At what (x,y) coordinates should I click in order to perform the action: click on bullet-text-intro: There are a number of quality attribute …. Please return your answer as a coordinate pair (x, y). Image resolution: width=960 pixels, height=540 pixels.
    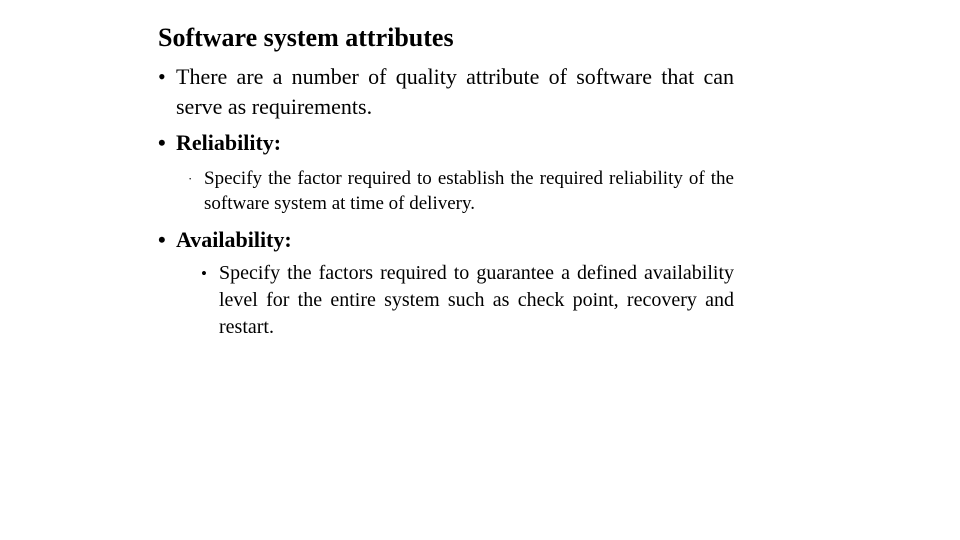
    Looking at the image, I should click on (455, 91).